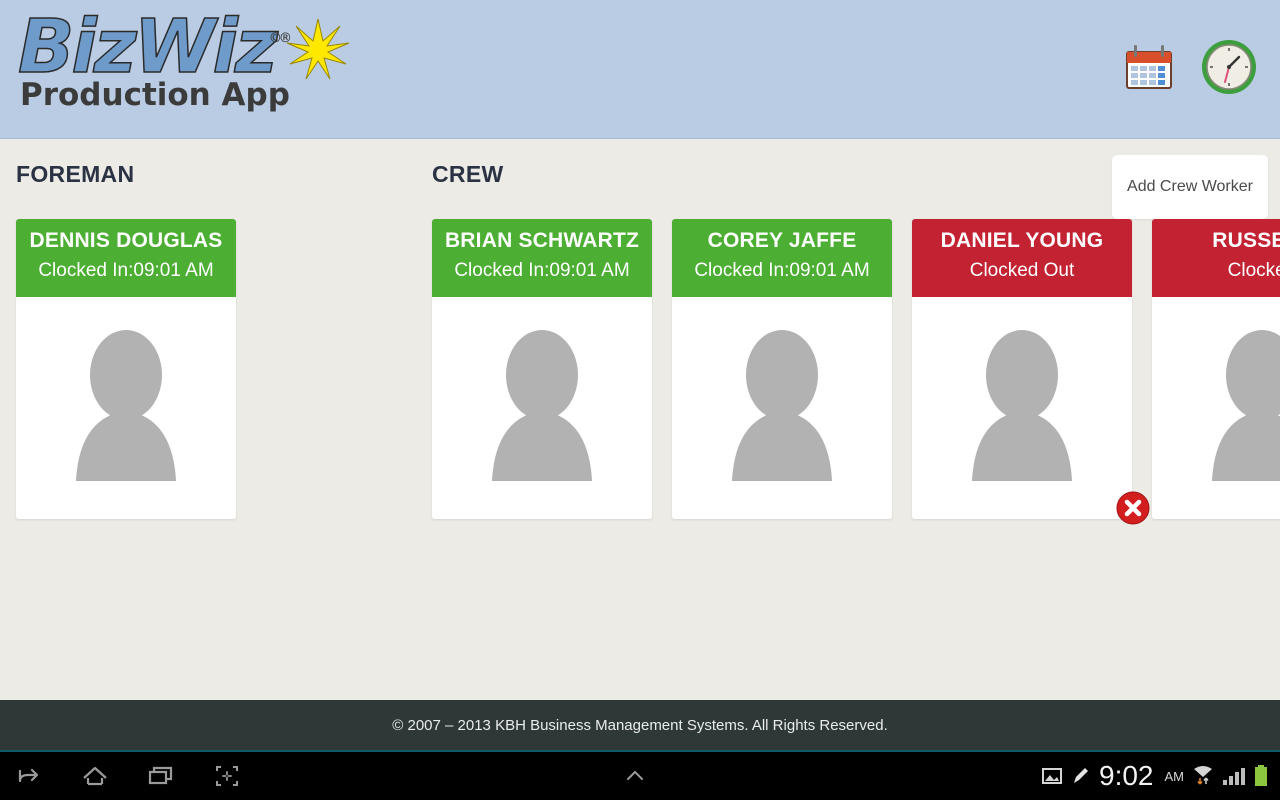 The width and height of the screenshot is (1280, 800). I want to click on calendar-icon, so click(1149, 67).